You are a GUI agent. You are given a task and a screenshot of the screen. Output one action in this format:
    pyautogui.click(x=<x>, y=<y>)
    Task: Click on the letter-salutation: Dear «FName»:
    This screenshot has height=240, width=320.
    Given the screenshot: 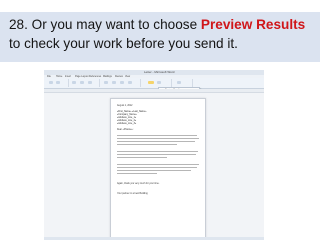 What is the action you would take?
    pyautogui.click(x=125, y=130)
    